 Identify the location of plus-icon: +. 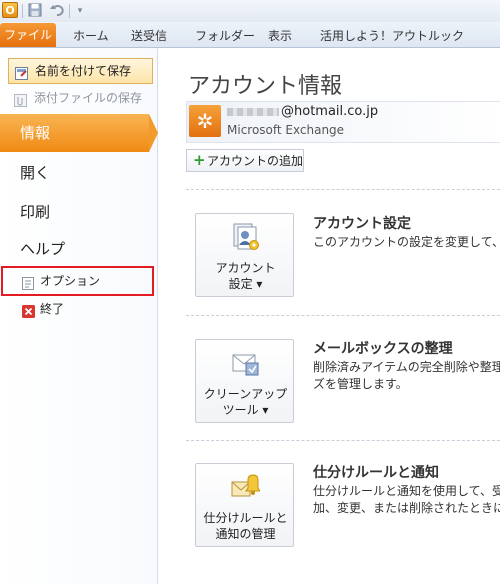
(199, 160).